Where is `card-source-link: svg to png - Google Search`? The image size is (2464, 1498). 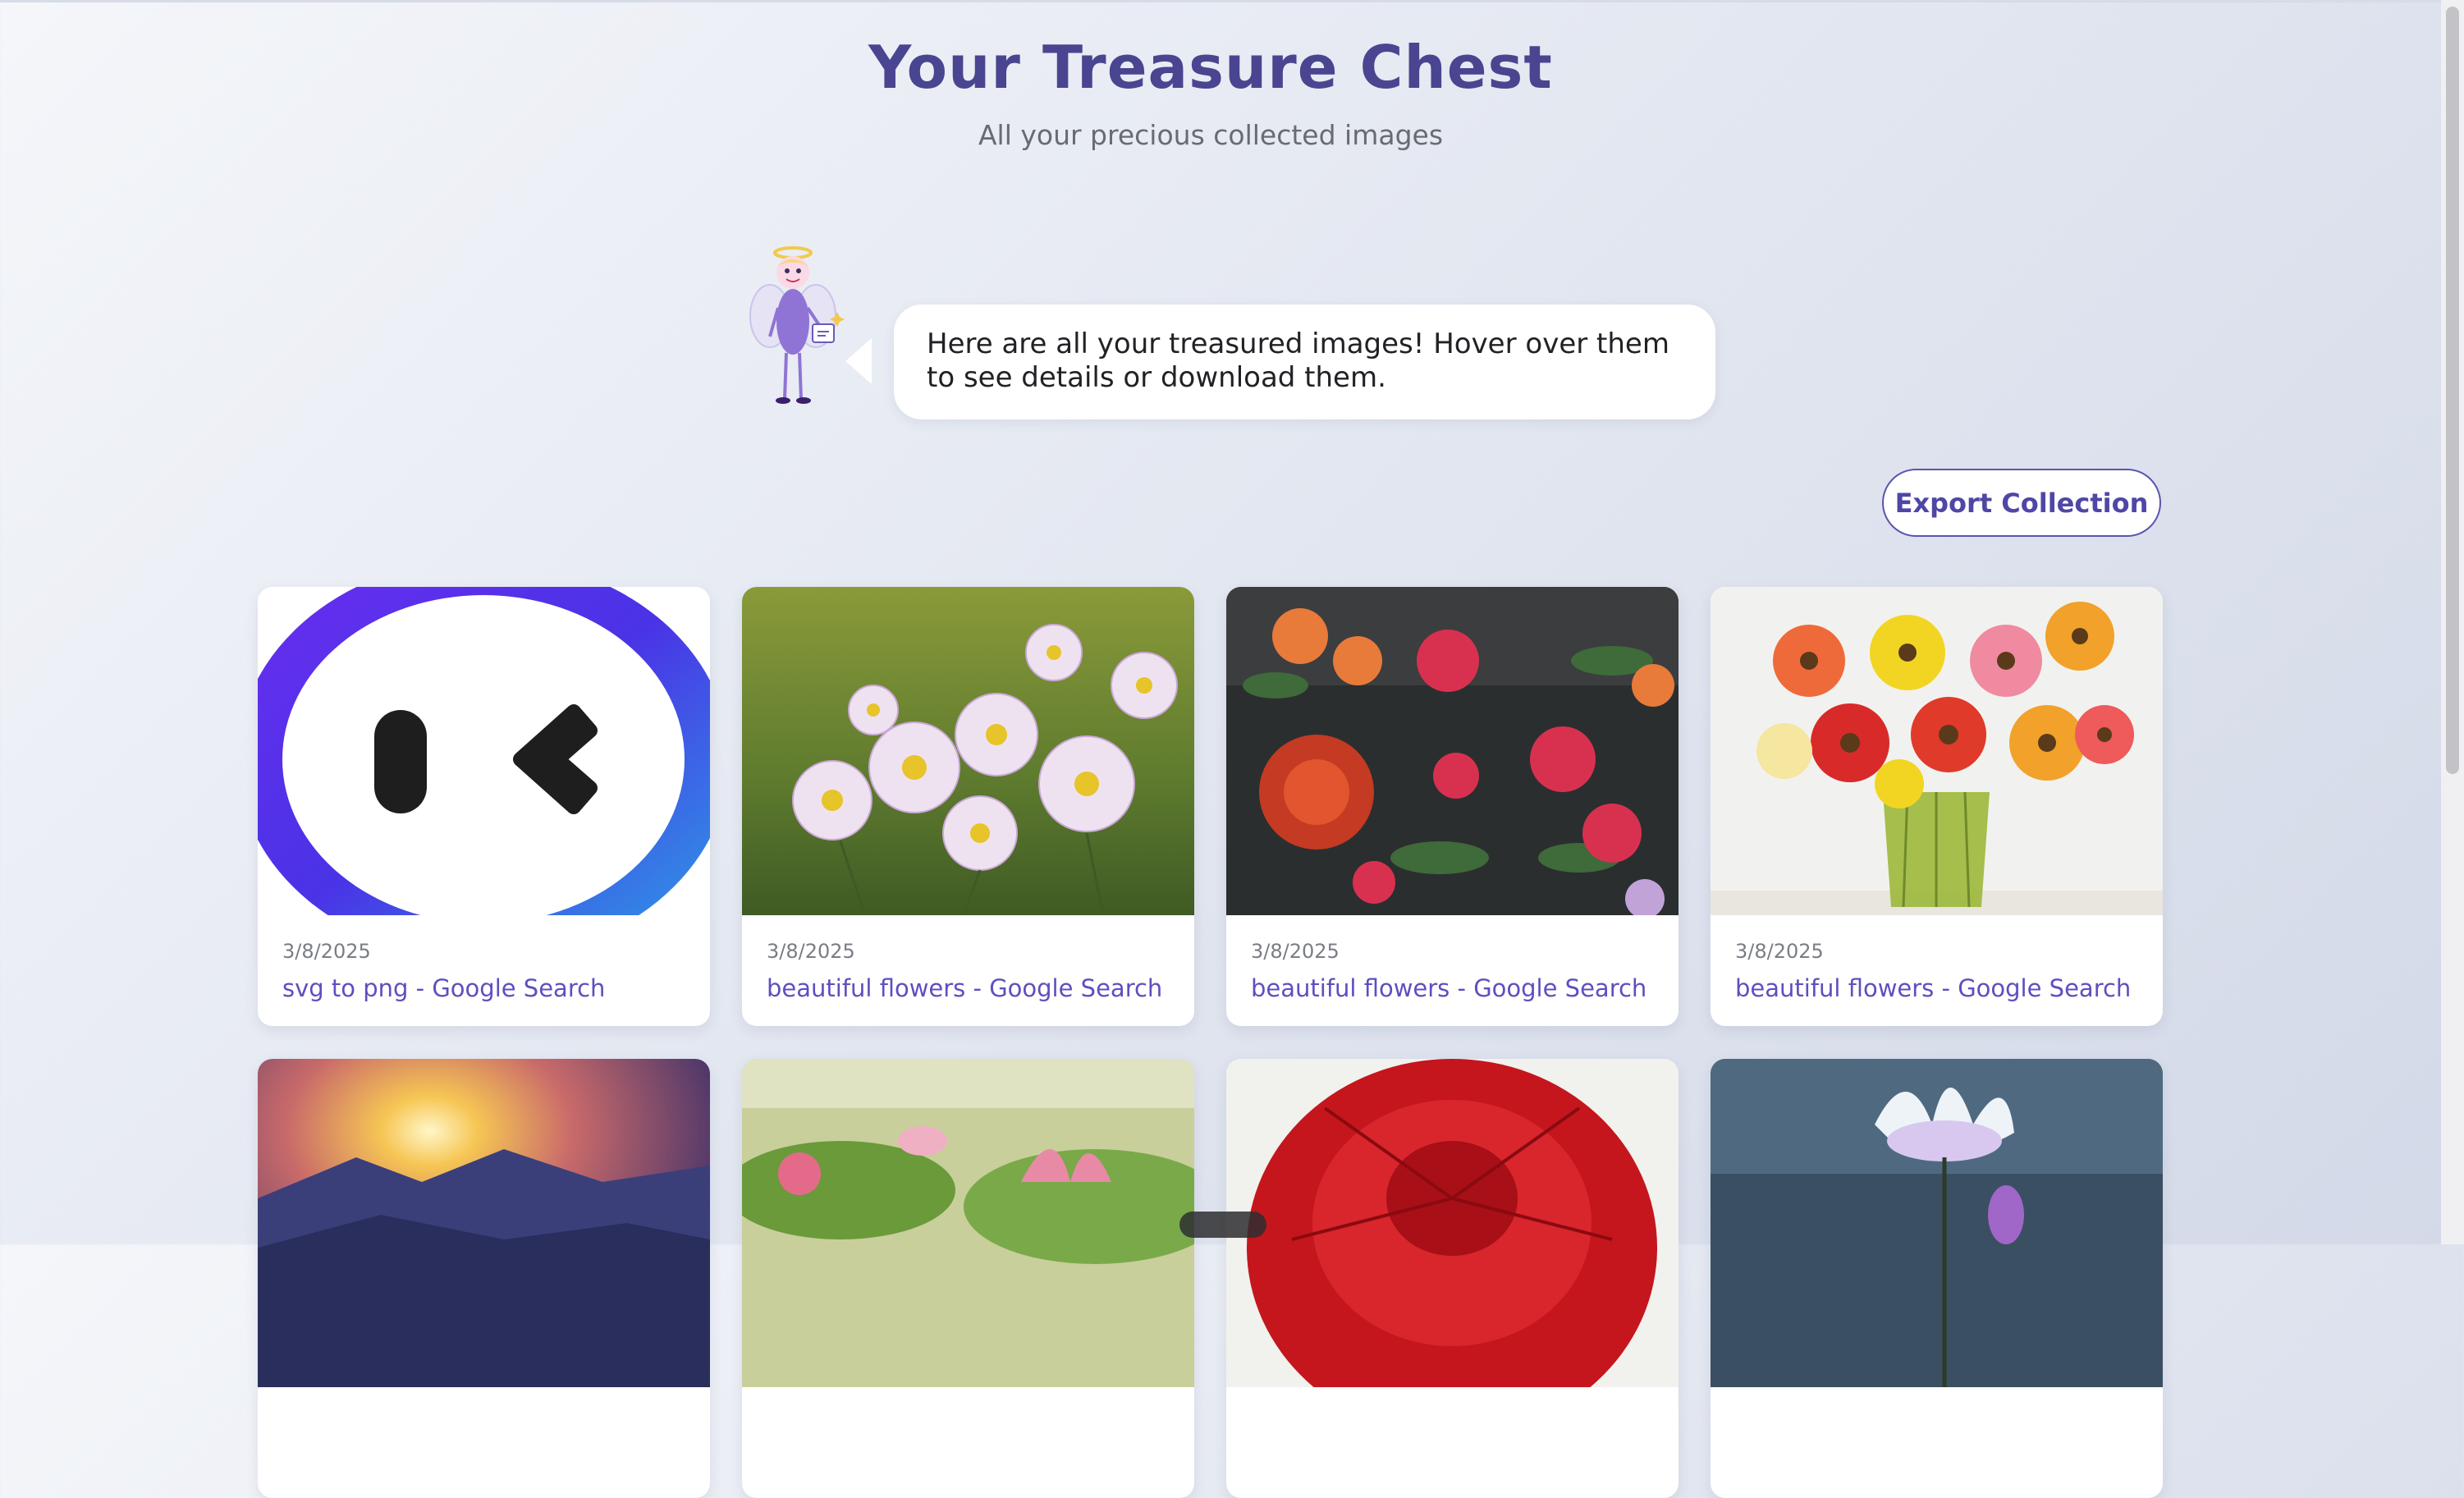 card-source-link: svg to png - Google Search is located at coordinates (484, 988).